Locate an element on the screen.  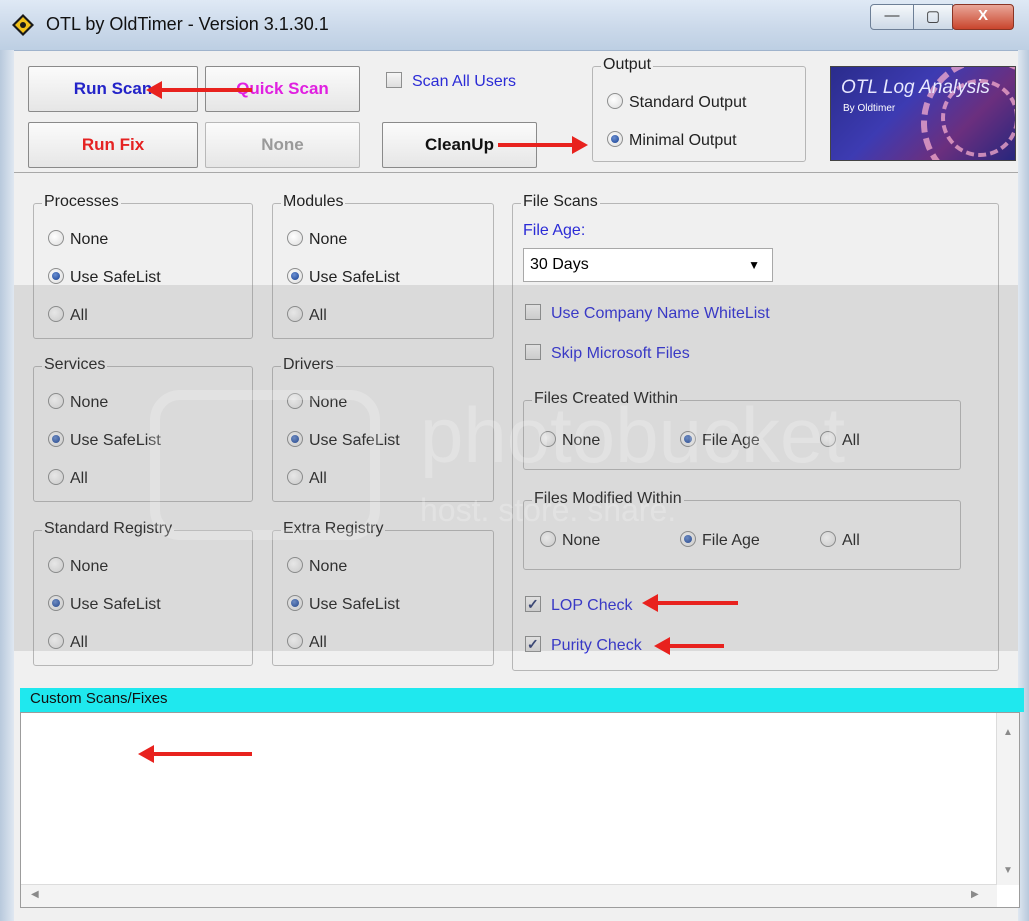
standard-output-label: Standard Output is located at coordinates (688, 102).